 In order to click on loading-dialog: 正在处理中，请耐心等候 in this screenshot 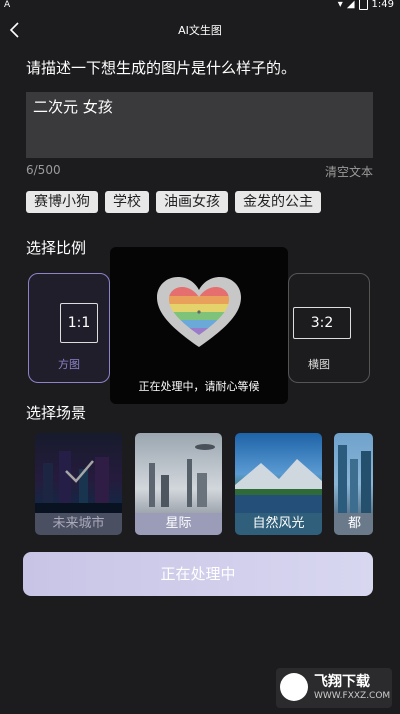, I will do `click(199, 325)`.